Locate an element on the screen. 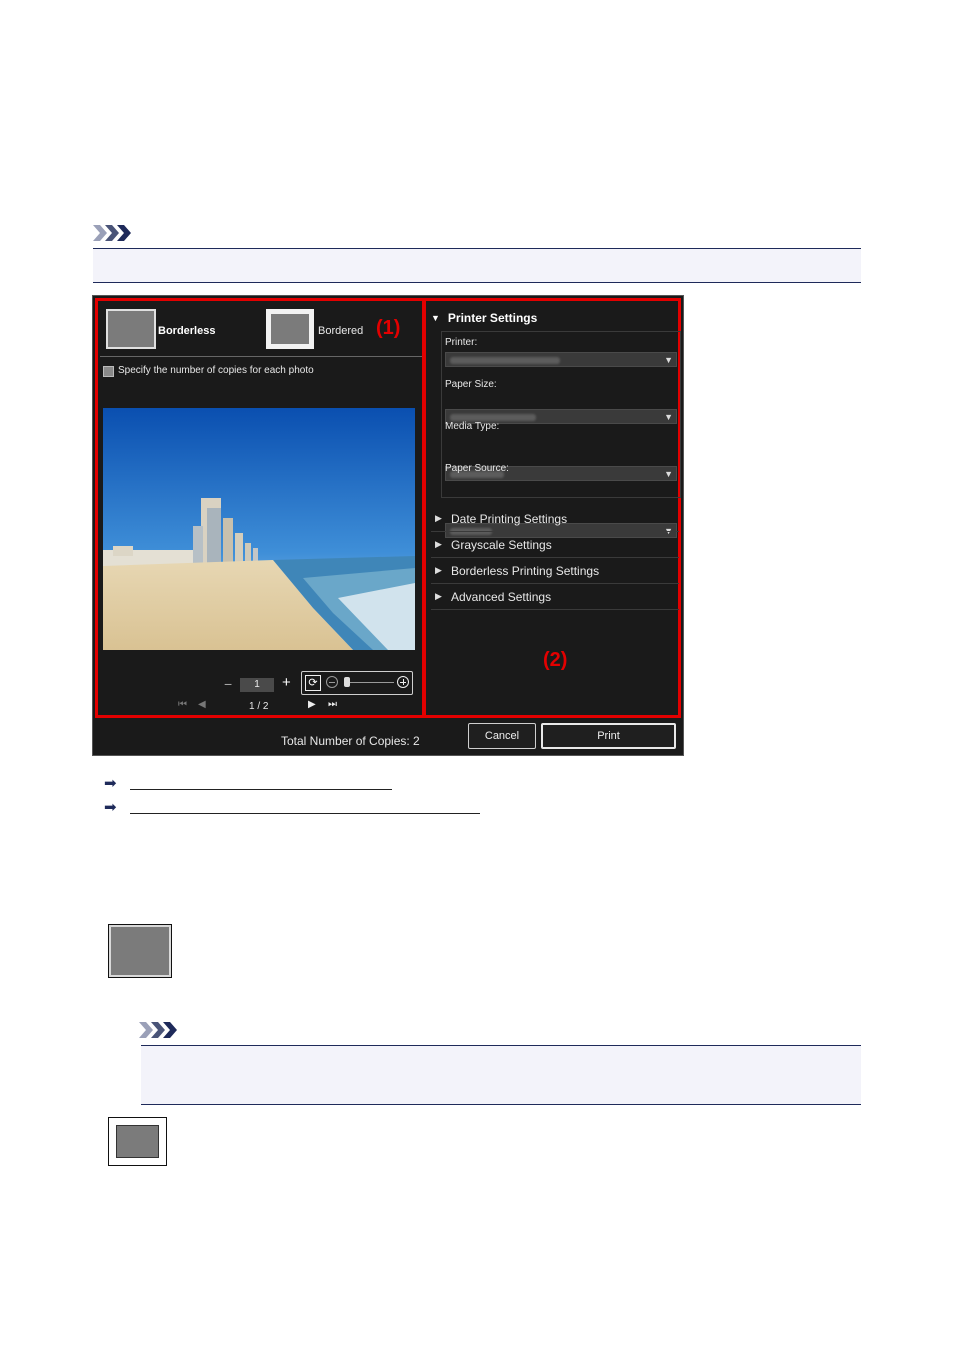 The image size is (954, 1350). grayscale-settings-row: ▶ Grayscale Settings is located at coordinates (555, 545).